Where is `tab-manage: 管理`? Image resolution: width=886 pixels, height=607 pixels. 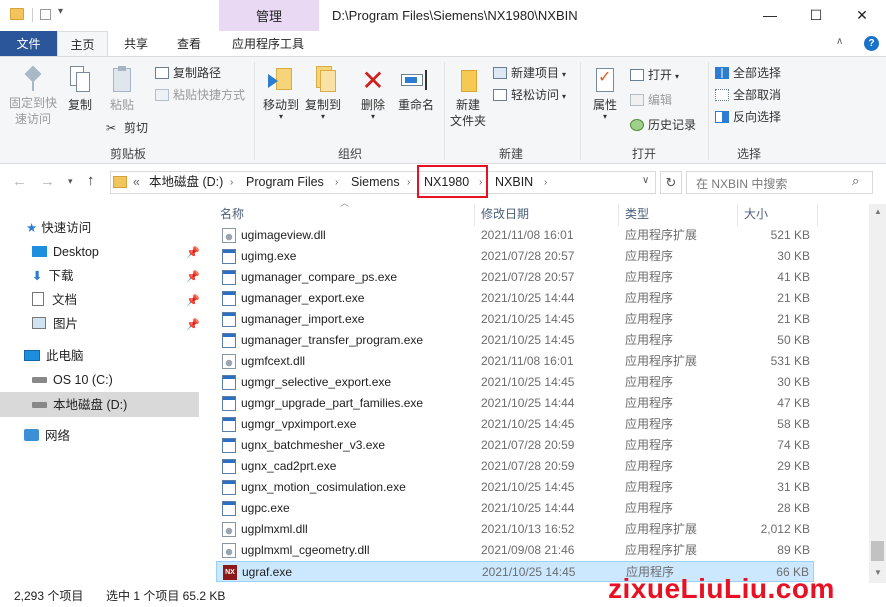 tab-manage: 管理 is located at coordinates (269, 15).